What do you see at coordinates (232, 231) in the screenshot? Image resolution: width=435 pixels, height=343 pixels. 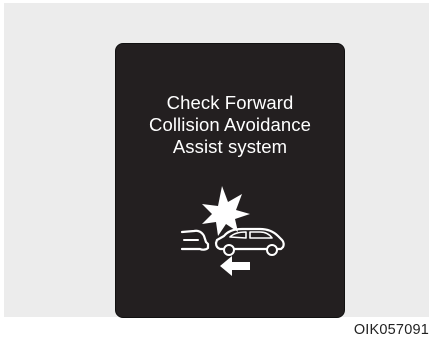 I see `forward-collision-svg` at bounding box center [232, 231].